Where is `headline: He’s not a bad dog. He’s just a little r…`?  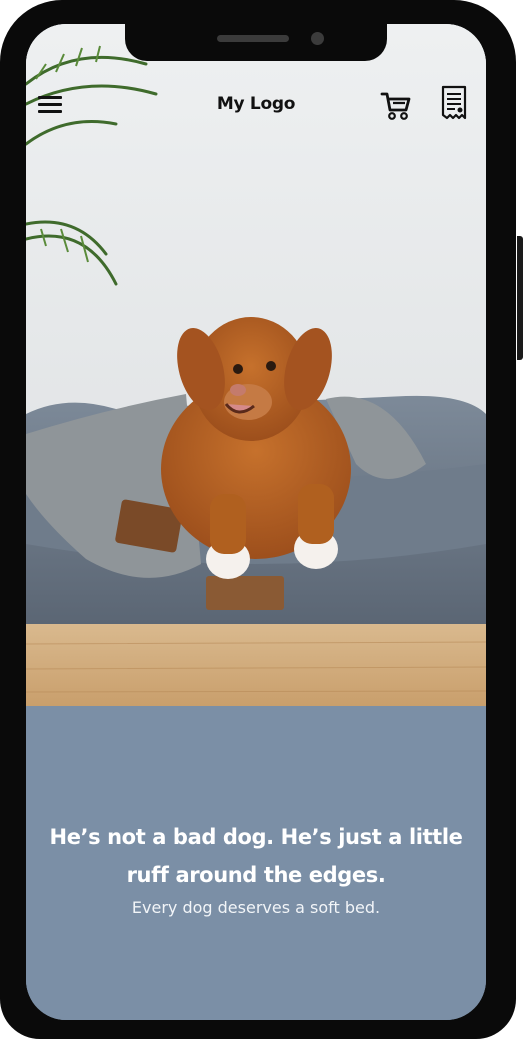
headline: He’s not a bad dog. He’s just a little r… is located at coordinates (256, 856).